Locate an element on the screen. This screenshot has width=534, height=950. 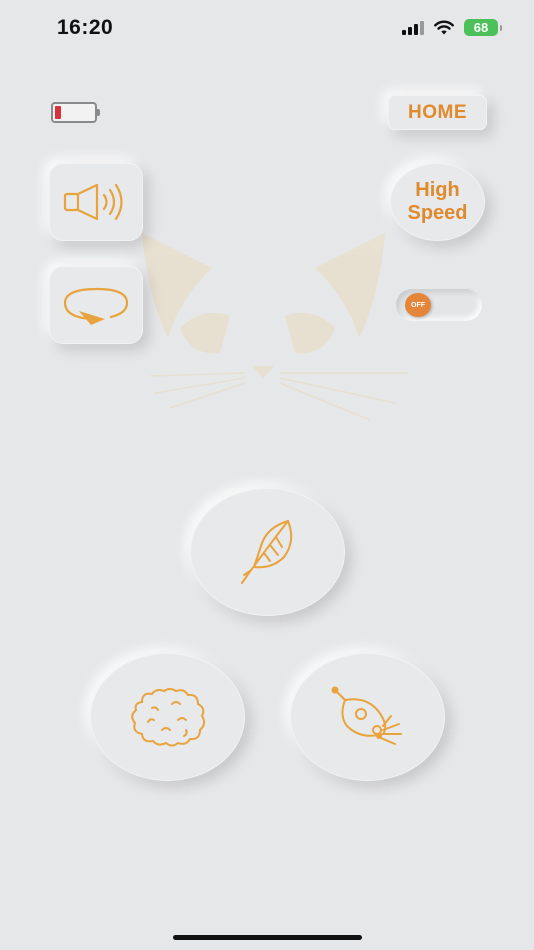
status-icons: 68 is located at coordinates (452, 27).